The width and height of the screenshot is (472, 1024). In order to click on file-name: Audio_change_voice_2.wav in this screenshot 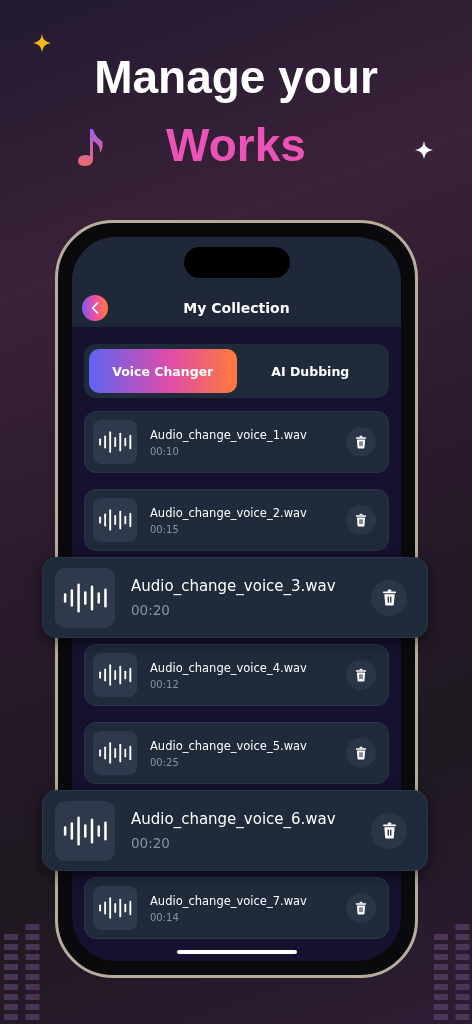, I will do `click(229, 512)`.